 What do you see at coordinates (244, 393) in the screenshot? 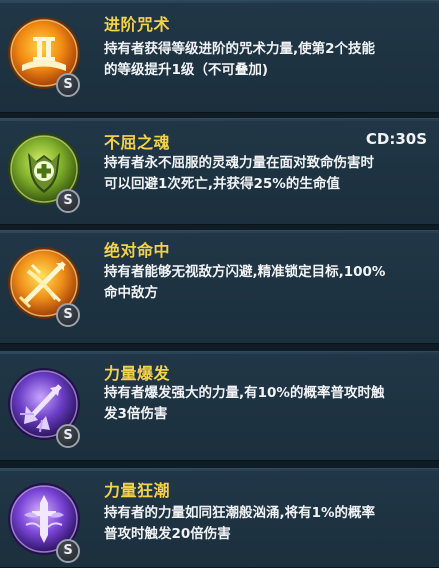
I see `desc-line: 持有者爆发强大的力量,有10%的概率普攻时触` at bounding box center [244, 393].